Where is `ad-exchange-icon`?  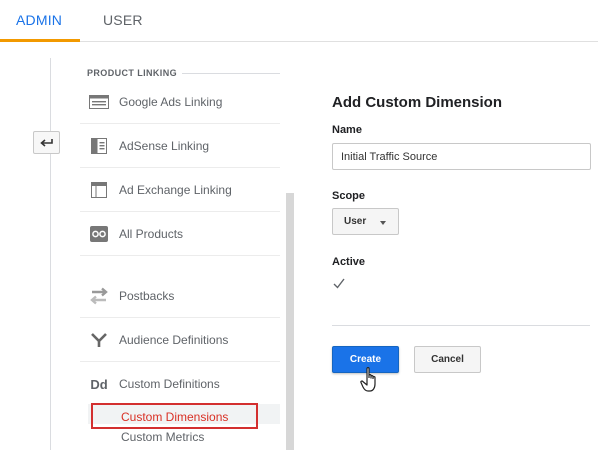
ad-exchange-icon is located at coordinates (99, 190).